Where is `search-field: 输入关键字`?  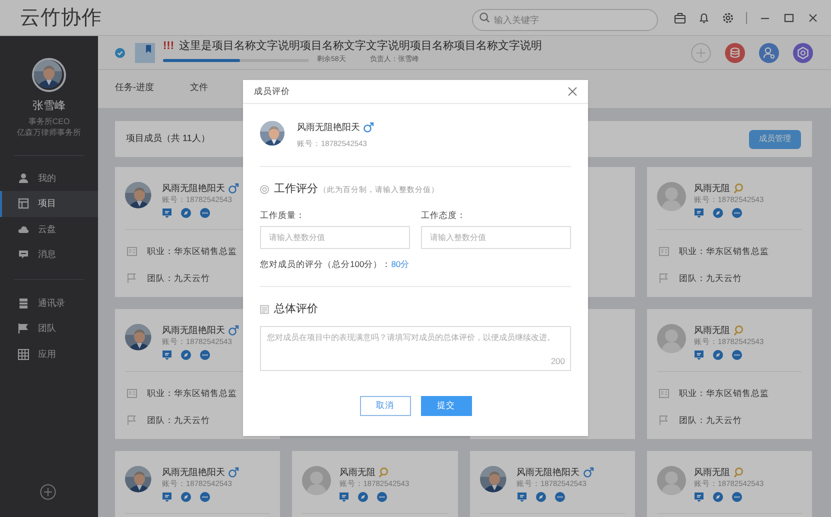
search-field: 输入关键字 is located at coordinates (565, 19).